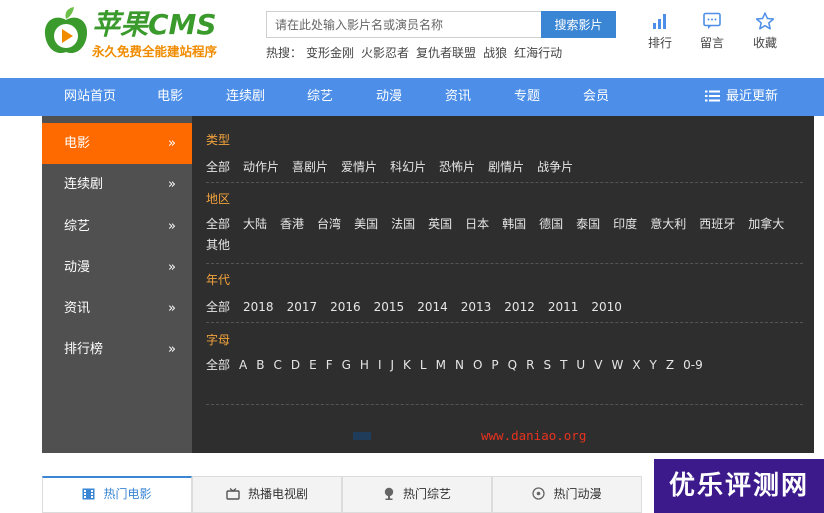 This screenshot has height=513, width=824. I want to click on filter-option: 美国, so click(366, 224).